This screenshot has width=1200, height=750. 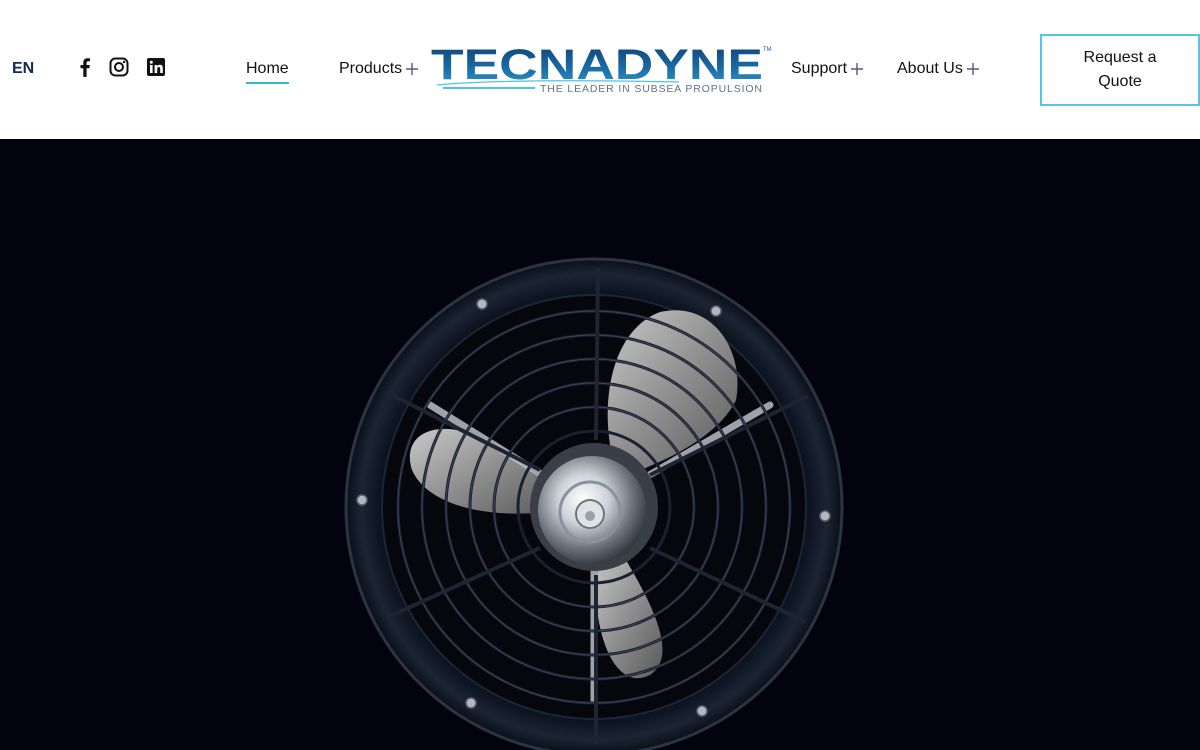 I want to click on linkedin-icon, so click(x=156, y=67).